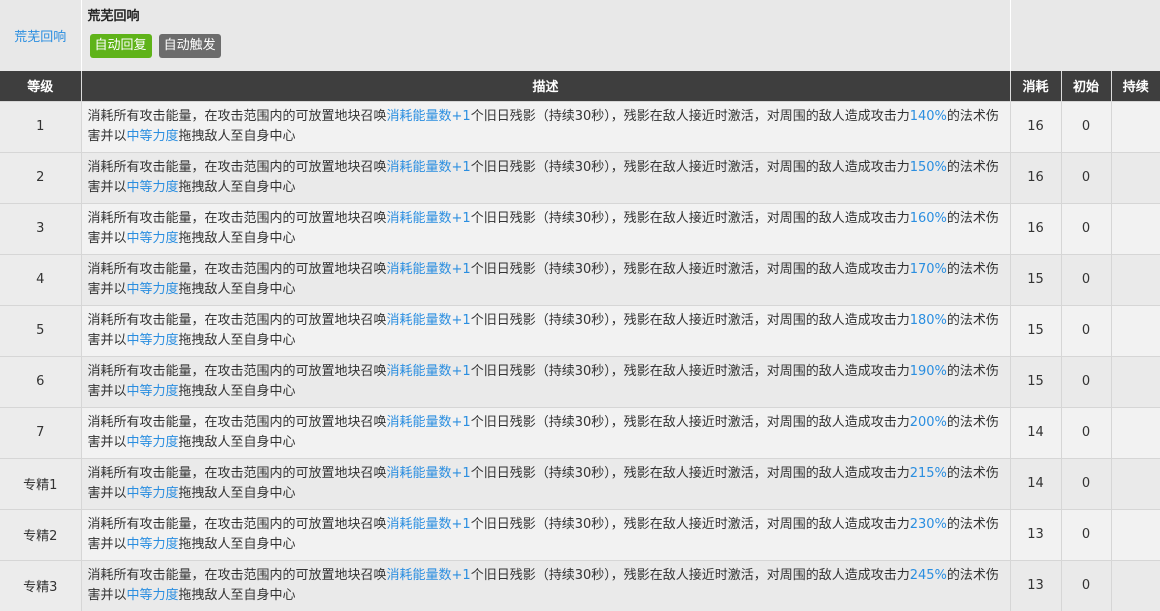  Describe the element at coordinates (1135, 86) in the screenshot. I see `column-header-duration: 持续` at that location.